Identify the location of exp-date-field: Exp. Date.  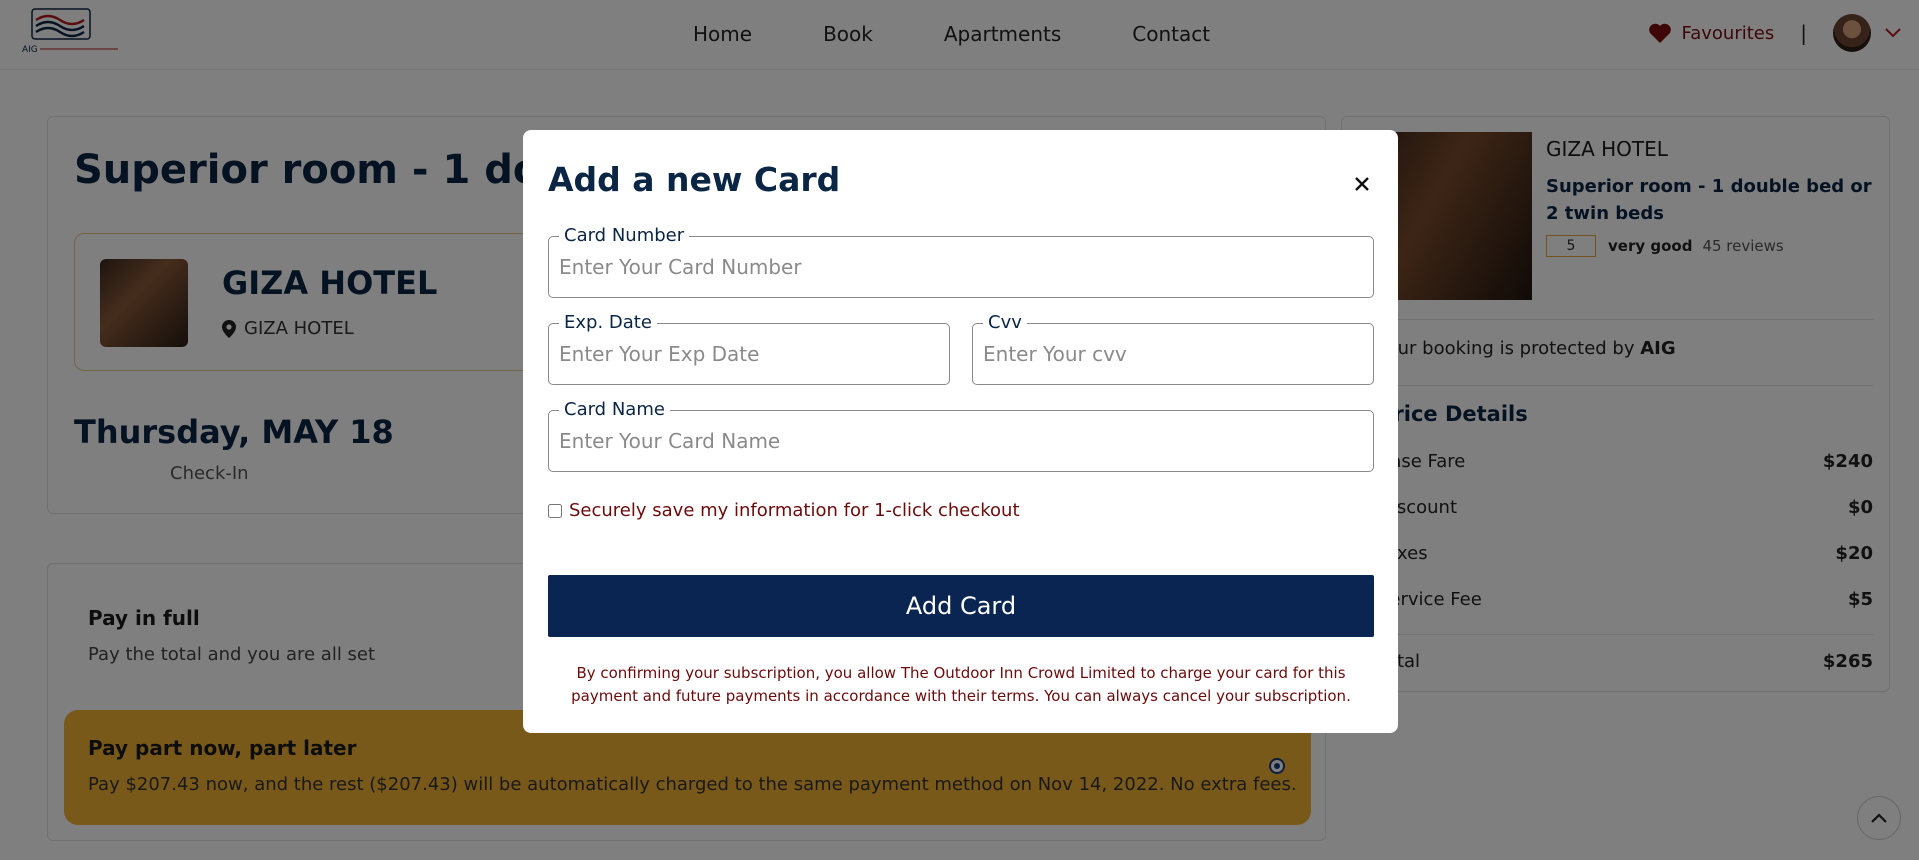
(749, 348).